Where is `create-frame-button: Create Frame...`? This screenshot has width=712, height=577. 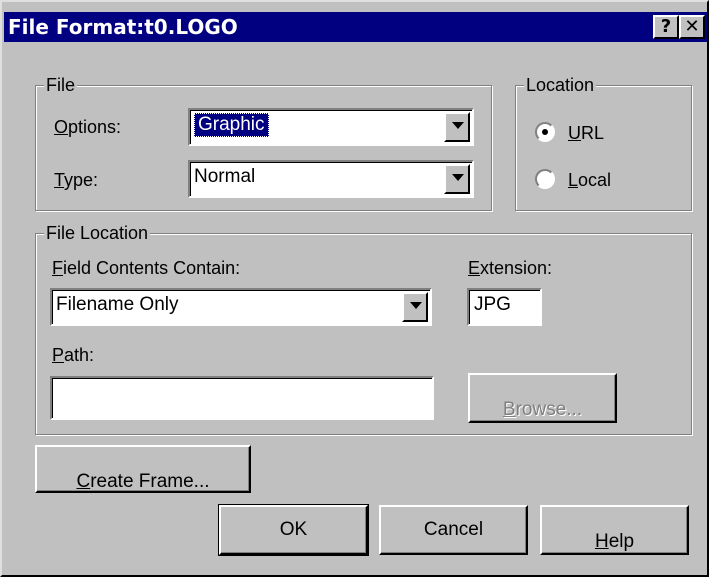
create-frame-button: Create Frame... is located at coordinates (143, 469).